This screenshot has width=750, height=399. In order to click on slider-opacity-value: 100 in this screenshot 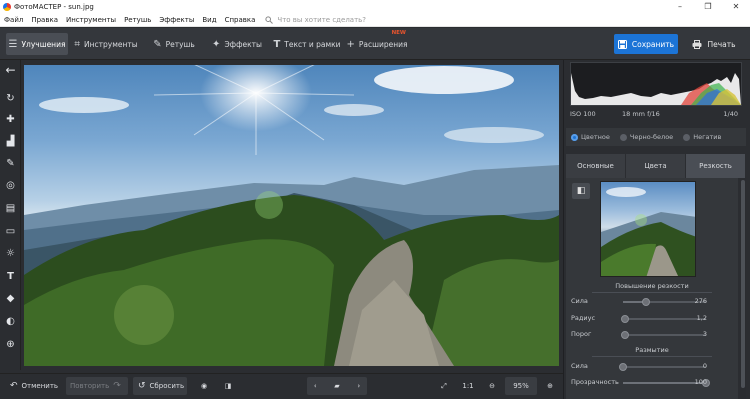, I will do `click(700, 382)`.